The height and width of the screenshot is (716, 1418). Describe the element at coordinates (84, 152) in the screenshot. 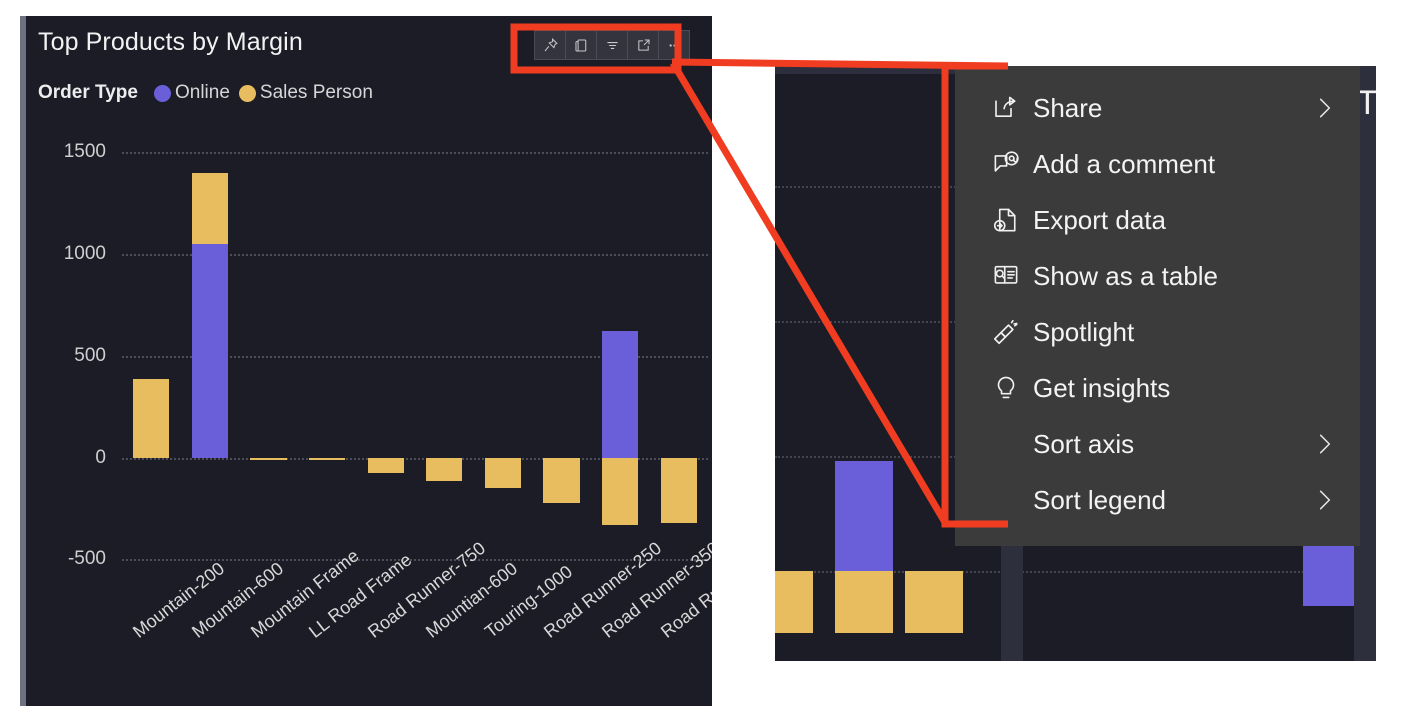

I see `y-axis-tick-label: 1500` at that location.